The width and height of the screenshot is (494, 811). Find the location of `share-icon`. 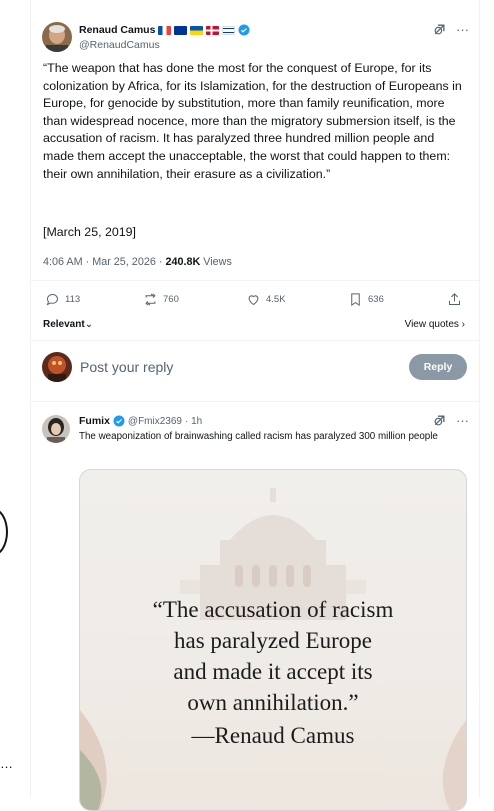

share-icon is located at coordinates (454, 299).